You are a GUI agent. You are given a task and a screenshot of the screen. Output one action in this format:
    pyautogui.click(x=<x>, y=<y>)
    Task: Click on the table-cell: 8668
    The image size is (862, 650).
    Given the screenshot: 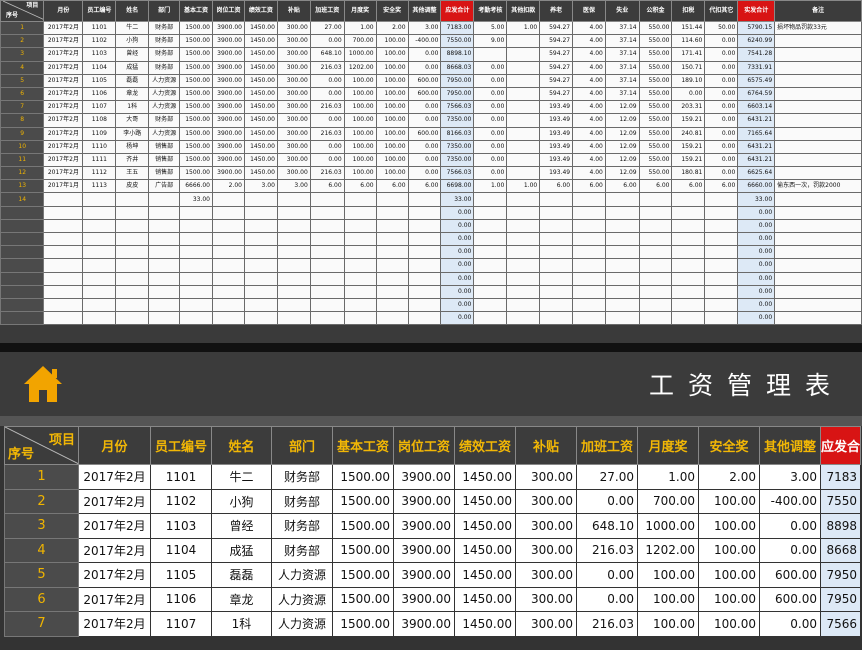 What is the action you would take?
    pyautogui.click(x=840, y=550)
    